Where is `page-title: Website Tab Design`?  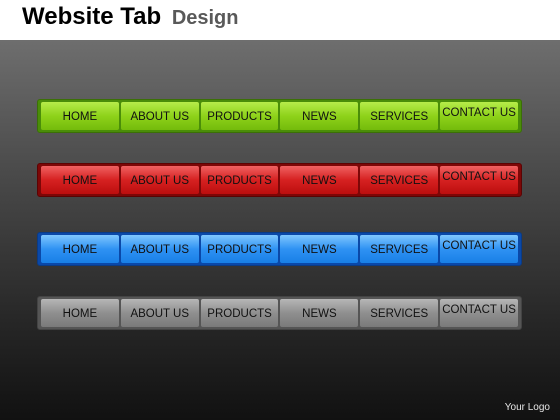
page-title: Website Tab Design is located at coordinates (130, 17).